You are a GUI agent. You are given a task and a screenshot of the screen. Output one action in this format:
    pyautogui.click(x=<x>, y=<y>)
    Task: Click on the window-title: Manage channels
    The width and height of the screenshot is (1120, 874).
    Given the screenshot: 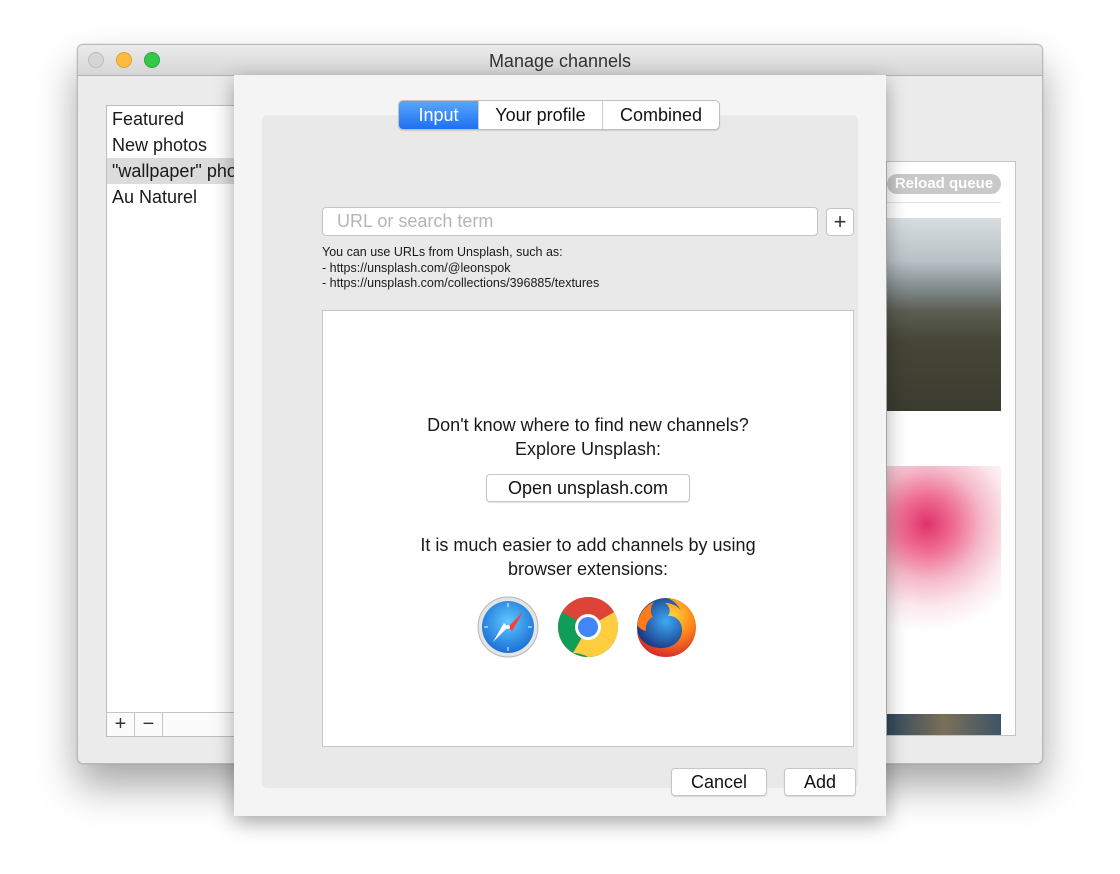 What is the action you would take?
    pyautogui.click(x=560, y=61)
    